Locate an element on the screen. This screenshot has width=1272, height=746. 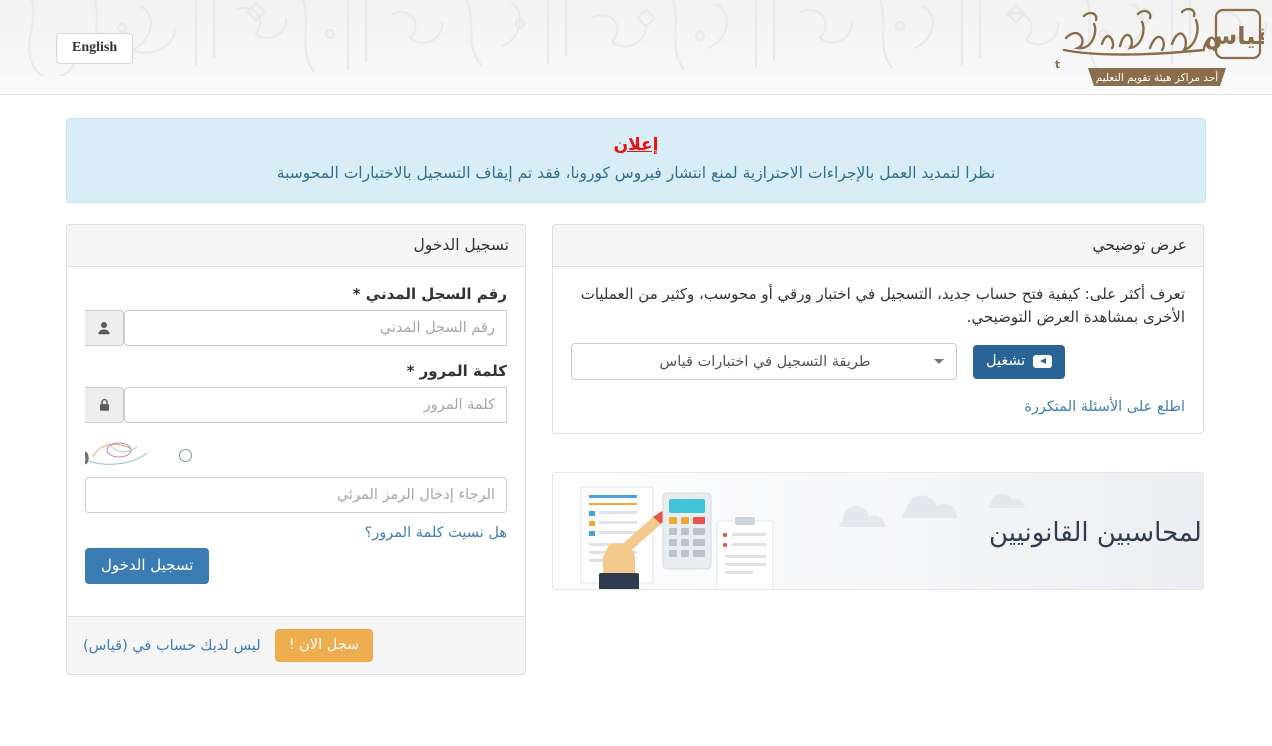
socpa-exams-banner: اختبارات هيئة المحاسبين القانونيين is located at coordinates (878, 531).